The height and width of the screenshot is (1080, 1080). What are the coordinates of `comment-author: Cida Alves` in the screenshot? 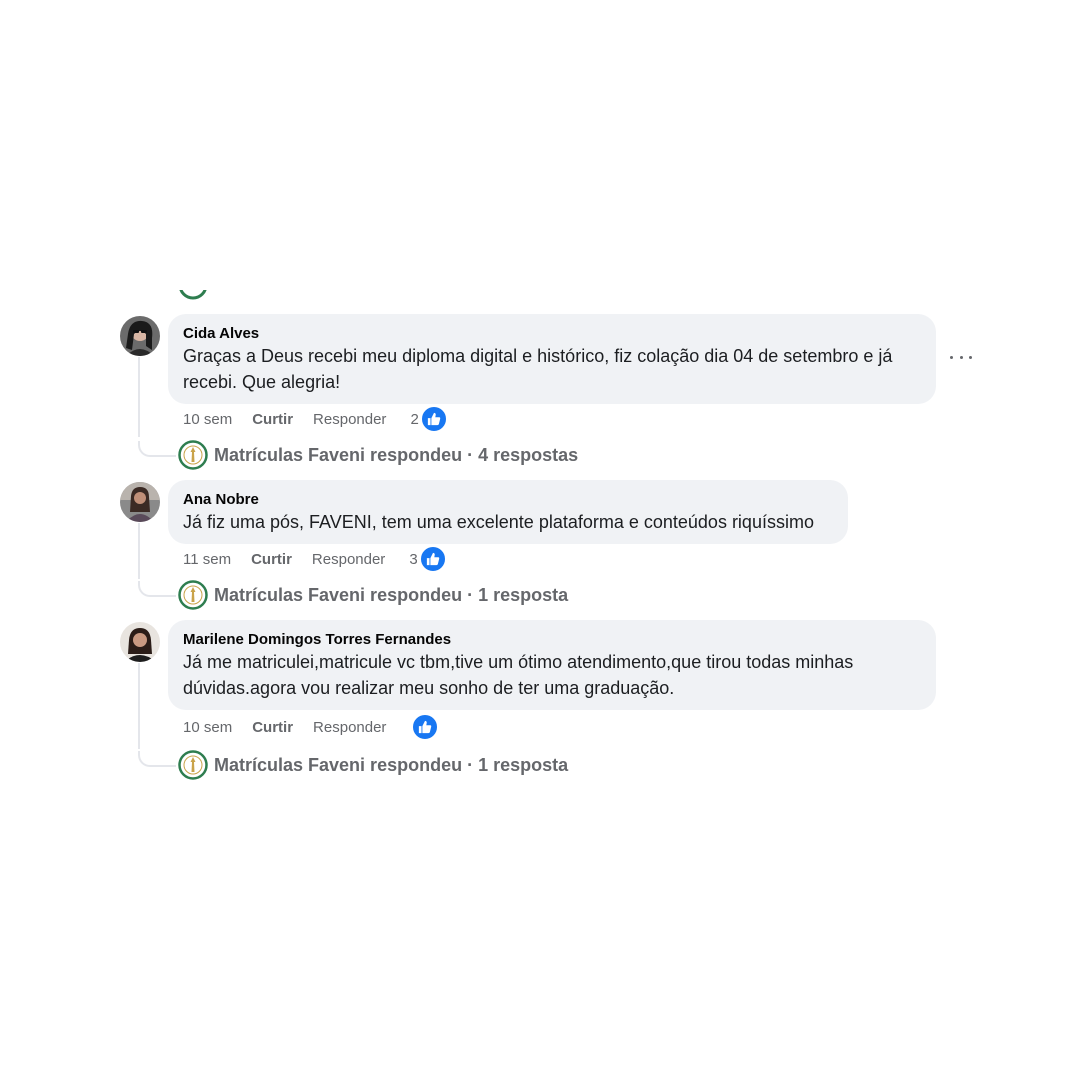 It's located at (552, 334).